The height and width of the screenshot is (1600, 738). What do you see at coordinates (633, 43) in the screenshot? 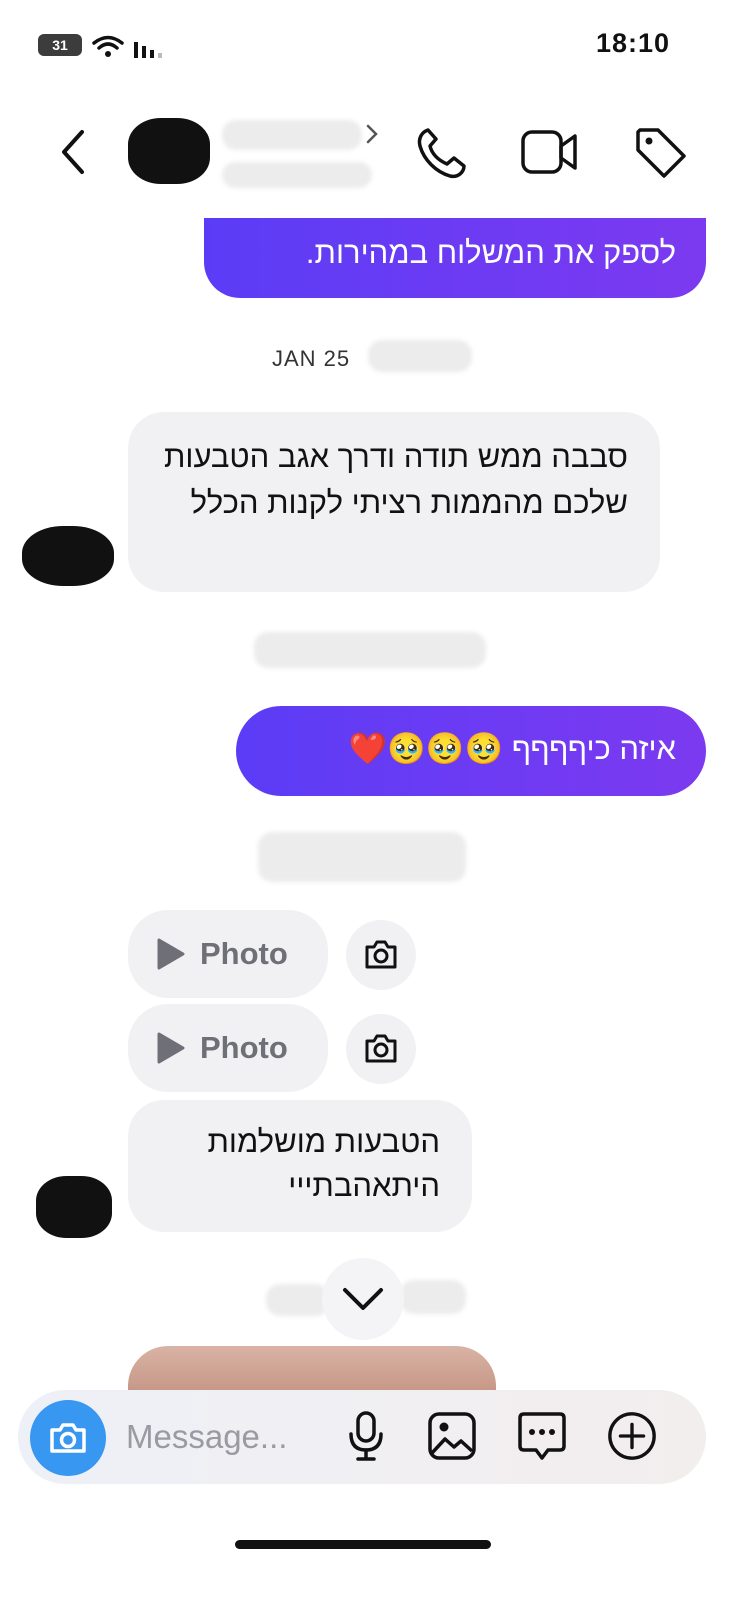
I see `status-time: 18:10` at bounding box center [633, 43].